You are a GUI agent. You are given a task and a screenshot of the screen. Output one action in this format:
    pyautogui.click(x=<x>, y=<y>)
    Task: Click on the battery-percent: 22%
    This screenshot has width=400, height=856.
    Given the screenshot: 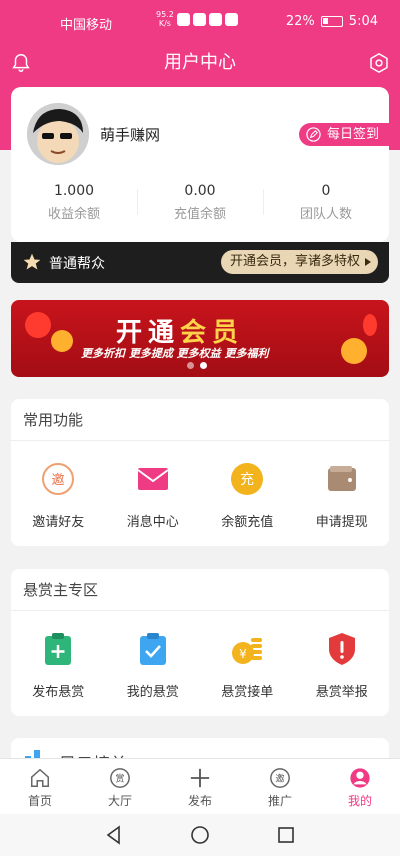 What is the action you would take?
    pyautogui.click(x=300, y=21)
    